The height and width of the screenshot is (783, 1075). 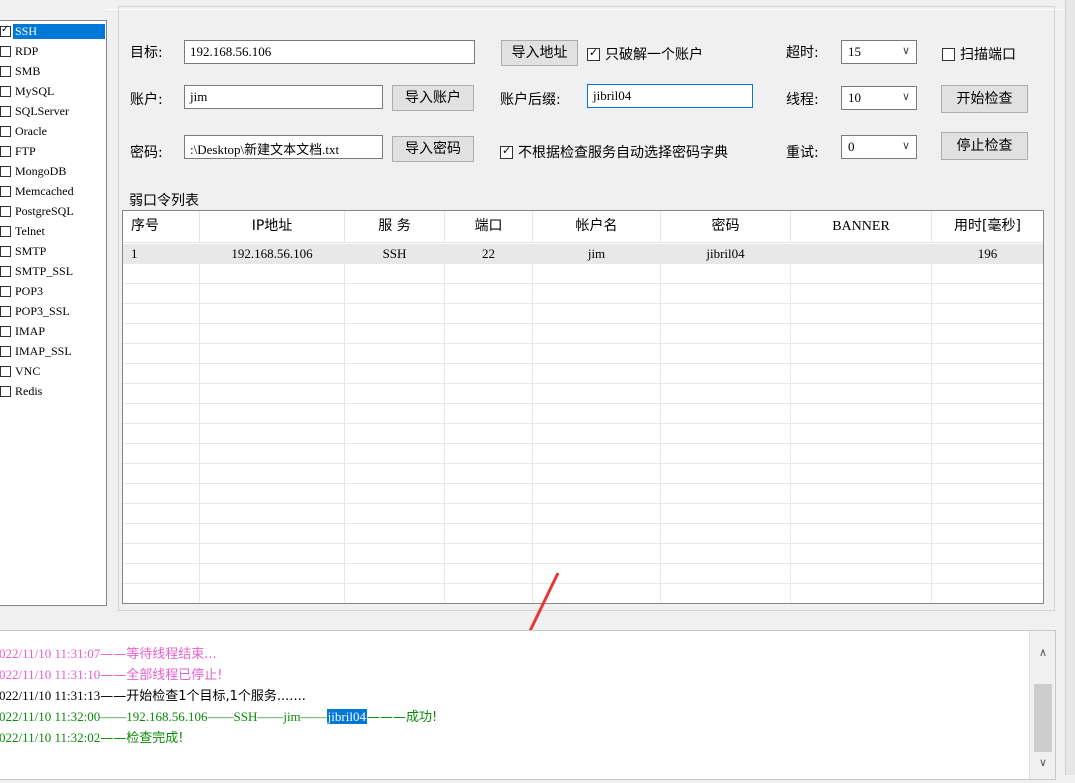 I want to click on table-cell: jim, so click(x=597, y=254).